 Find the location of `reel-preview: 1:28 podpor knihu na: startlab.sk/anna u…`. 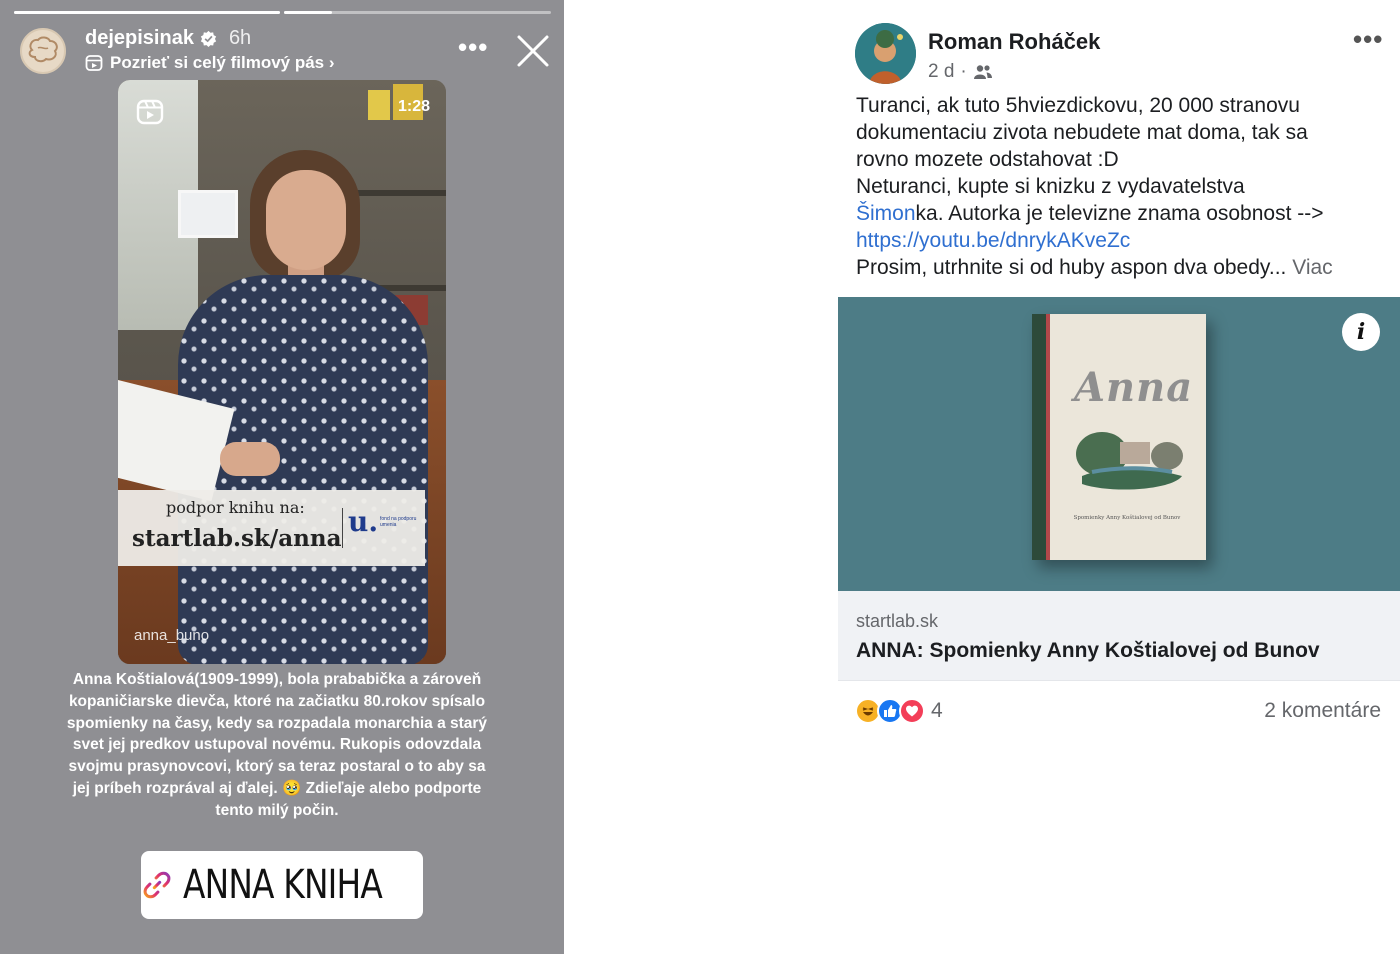

reel-preview: 1:28 podpor knihu na: startlab.sk/anna u… is located at coordinates (282, 372).